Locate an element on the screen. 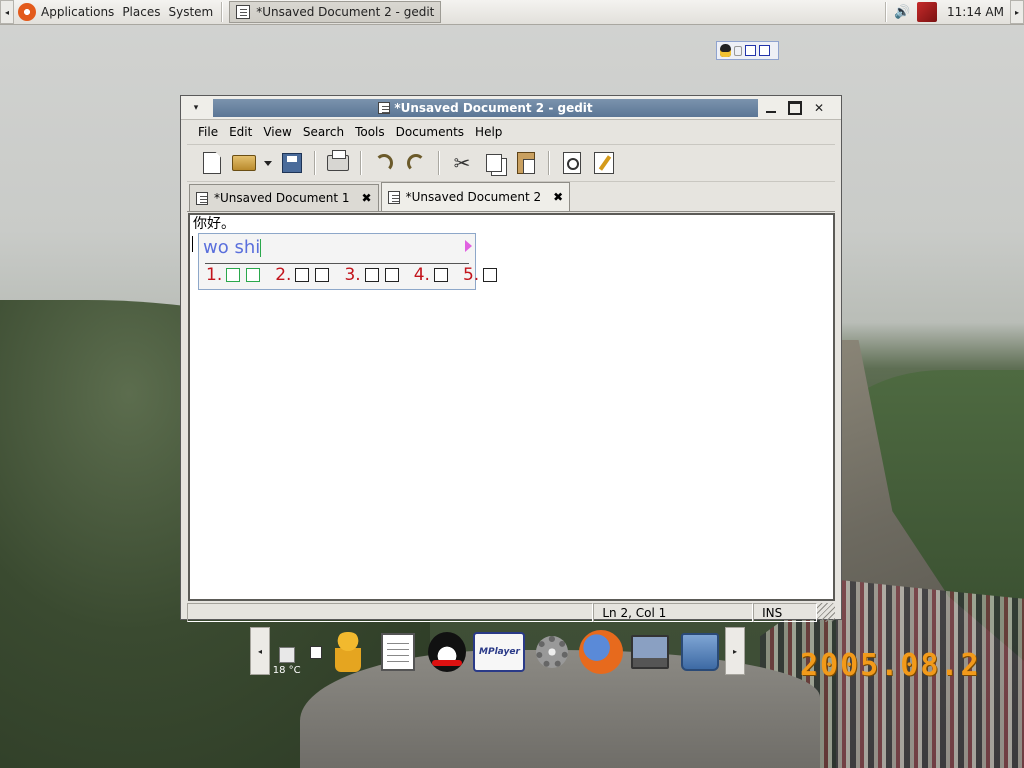 The image size is (1024, 768). paste-button is located at coordinates (526, 163).